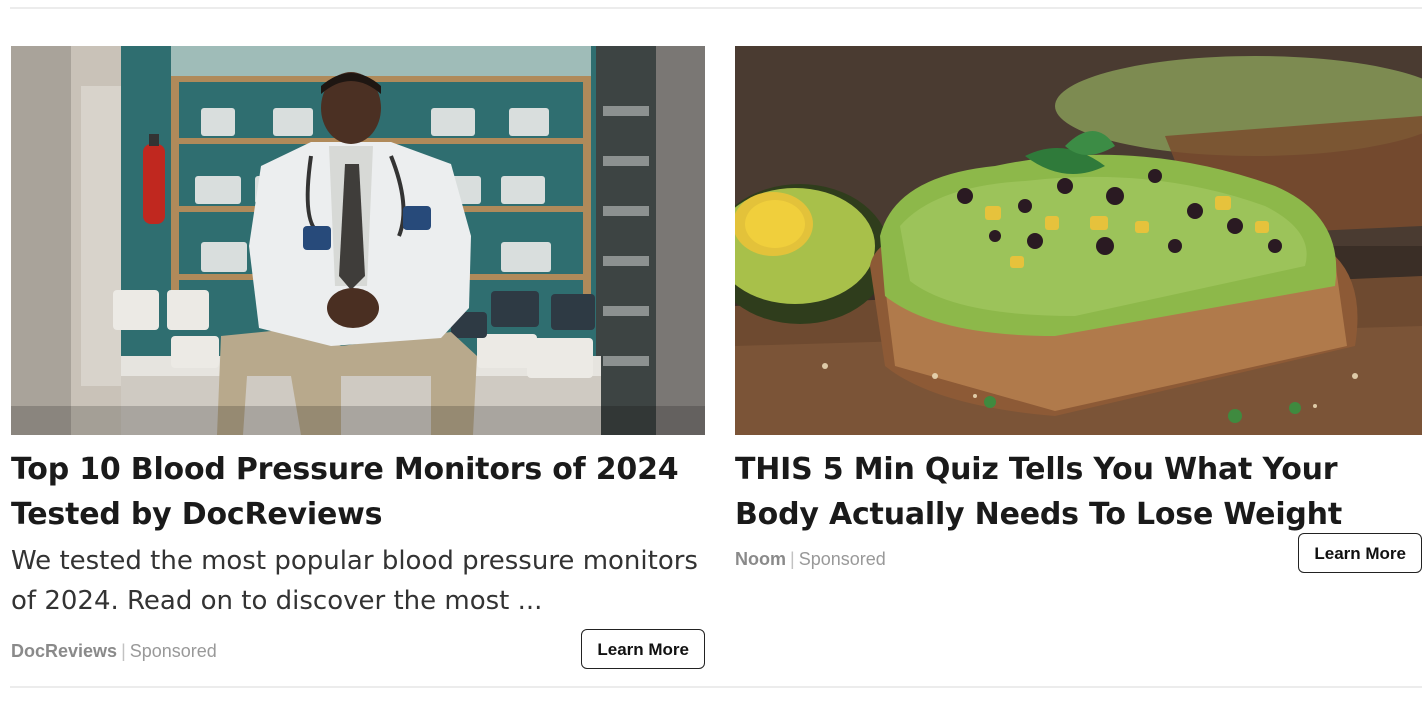  What do you see at coordinates (358, 651) in the screenshot?
I see `ad-meta-row: DocReviews | Sponsored Learn More` at bounding box center [358, 651].